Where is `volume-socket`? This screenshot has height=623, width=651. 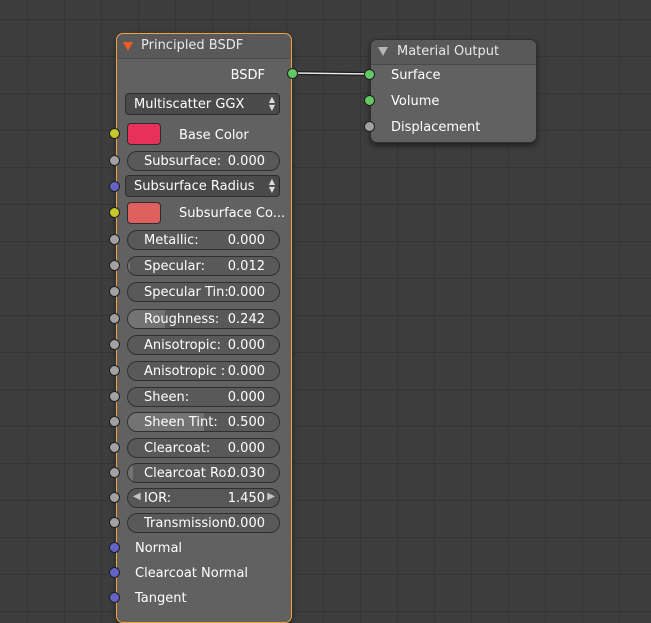 volume-socket is located at coordinates (369, 100).